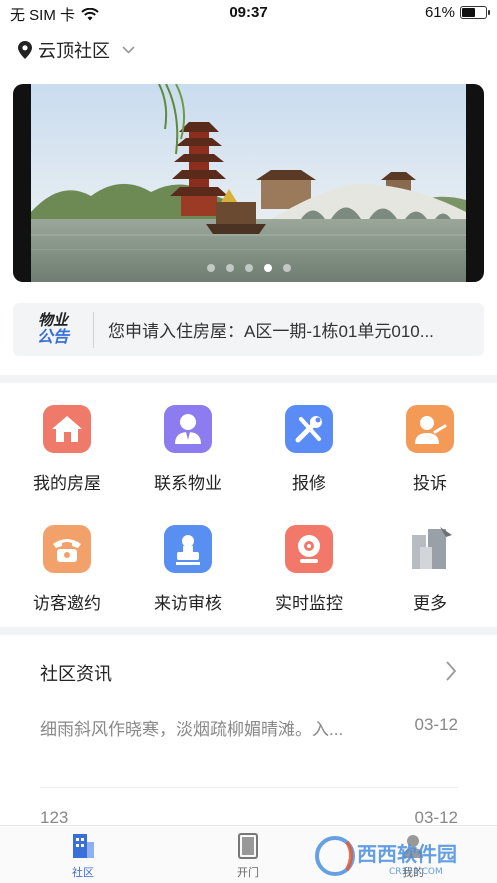 Image resolution: width=497 pixels, height=883 pixels. I want to click on news-item: 细雨斜风作晓寒，淡烟疏柳媚晴滩。入... 03-12, so click(249, 727).